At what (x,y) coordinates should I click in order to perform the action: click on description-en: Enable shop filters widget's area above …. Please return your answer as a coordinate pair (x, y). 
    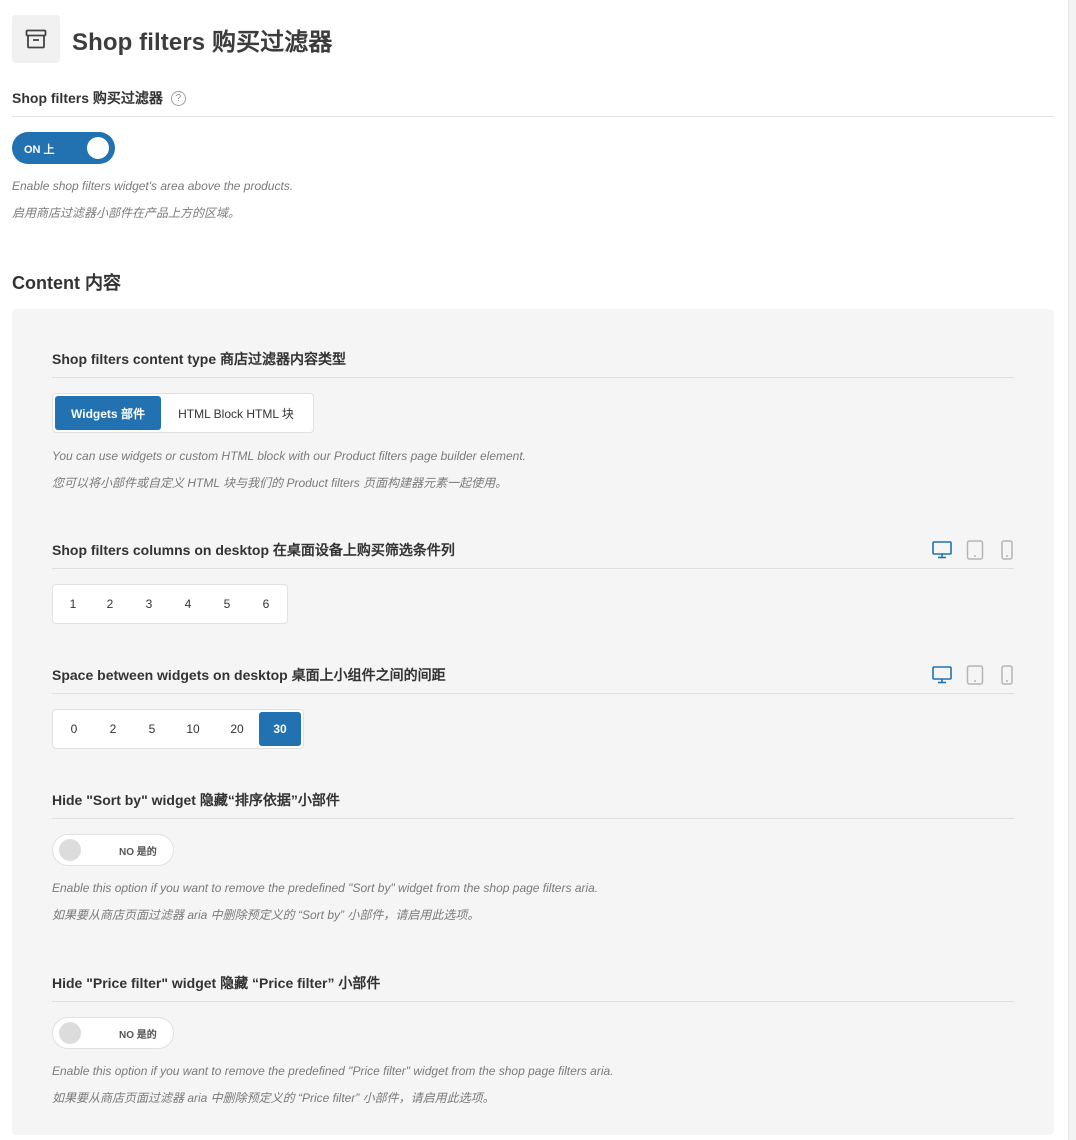
    Looking at the image, I should click on (153, 186).